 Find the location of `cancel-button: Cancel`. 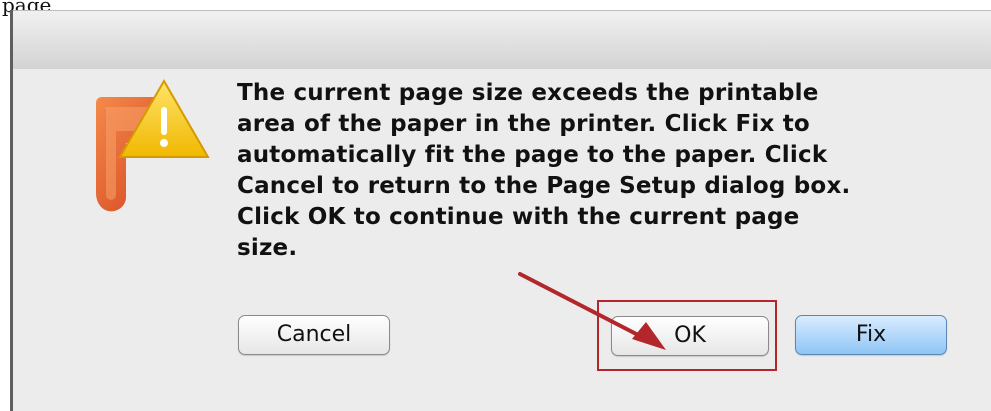

cancel-button: Cancel is located at coordinates (314, 335).